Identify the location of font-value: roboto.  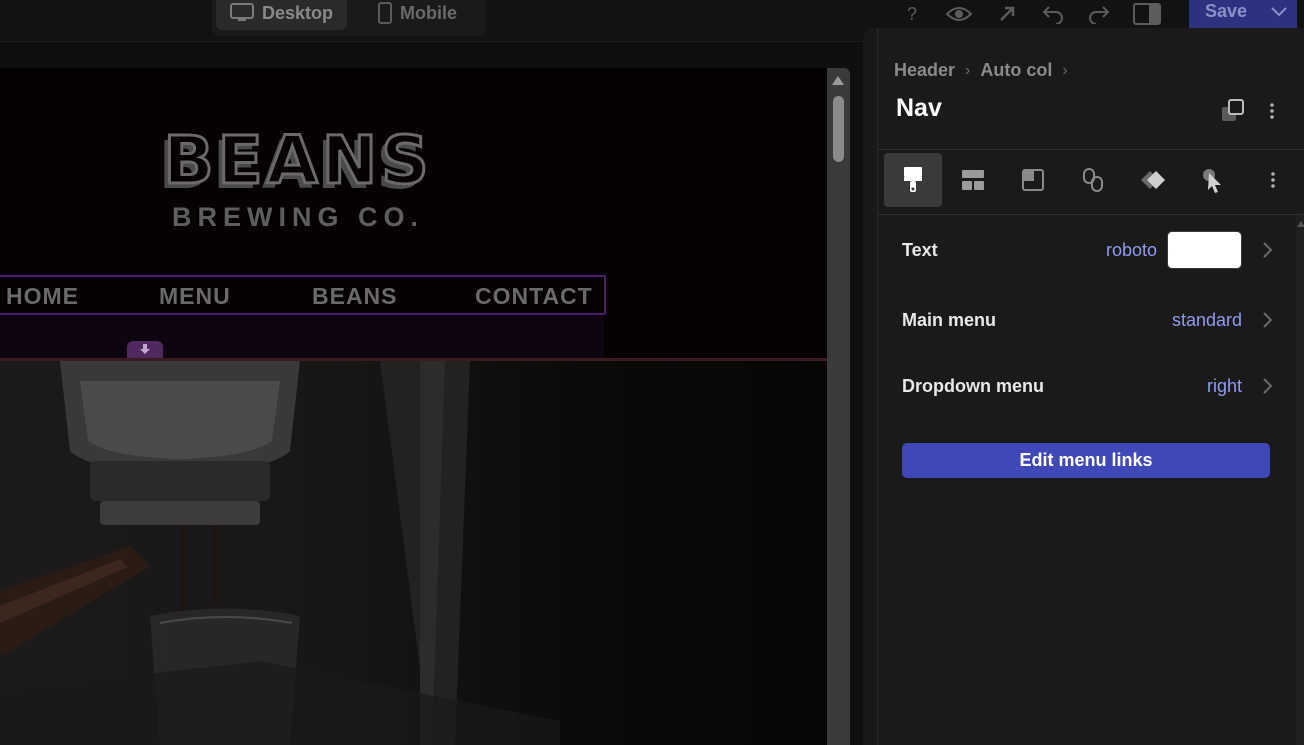
(1131, 250).